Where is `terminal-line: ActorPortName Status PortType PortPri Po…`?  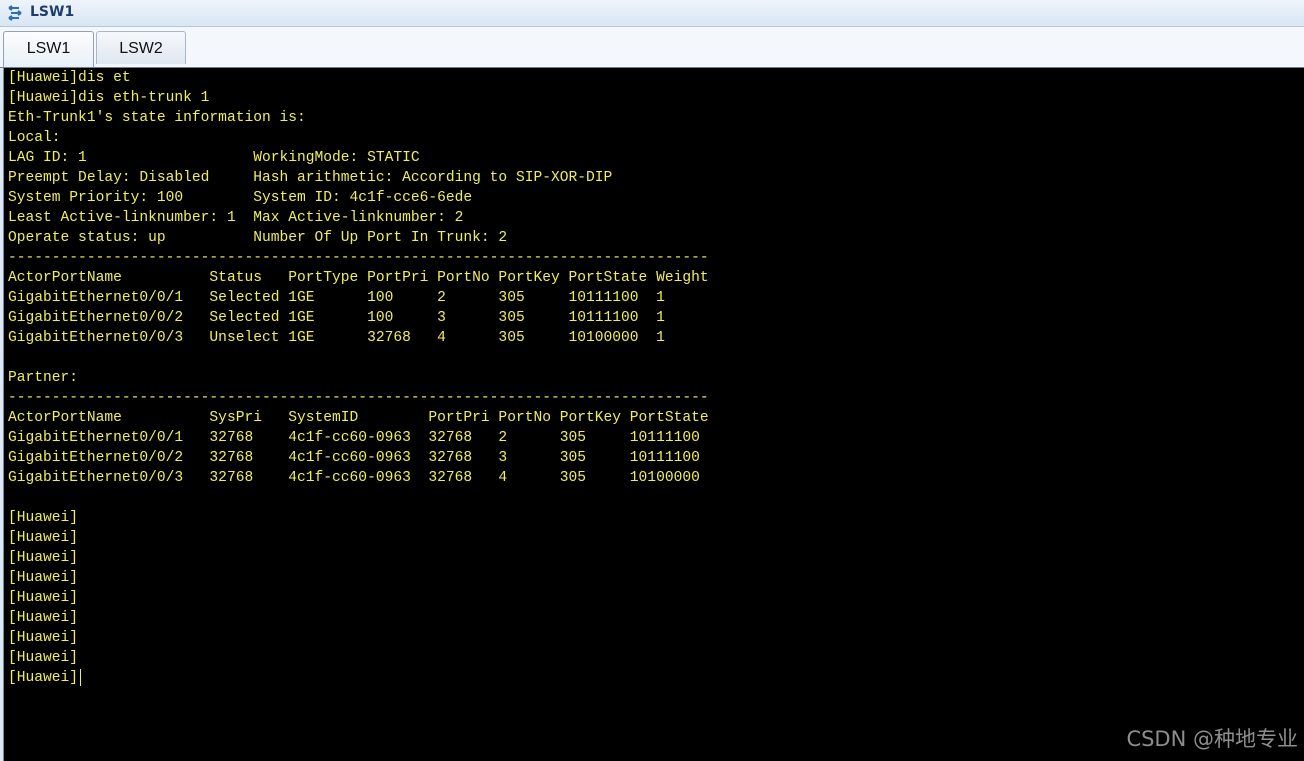 terminal-line: ActorPortName Status PortType PortPri Po… is located at coordinates (358, 278).